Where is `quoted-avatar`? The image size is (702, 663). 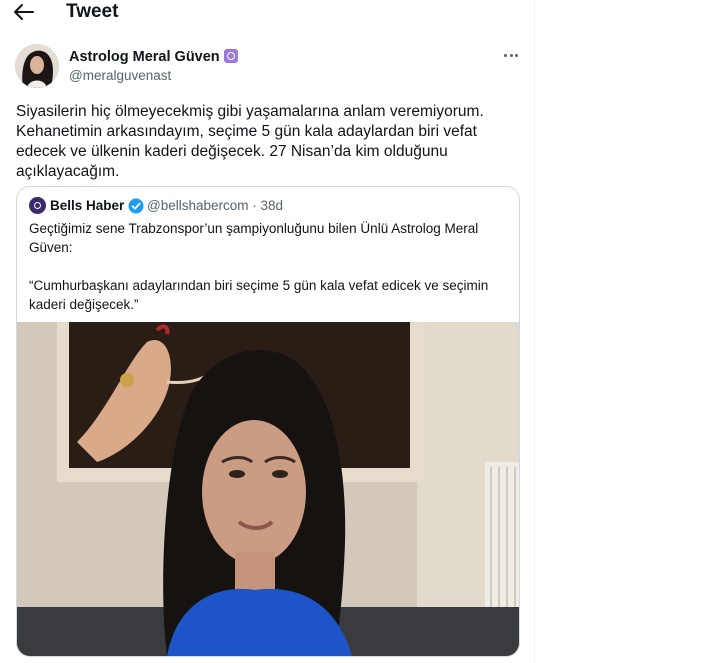
quoted-avatar is located at coordinates (37, 205).